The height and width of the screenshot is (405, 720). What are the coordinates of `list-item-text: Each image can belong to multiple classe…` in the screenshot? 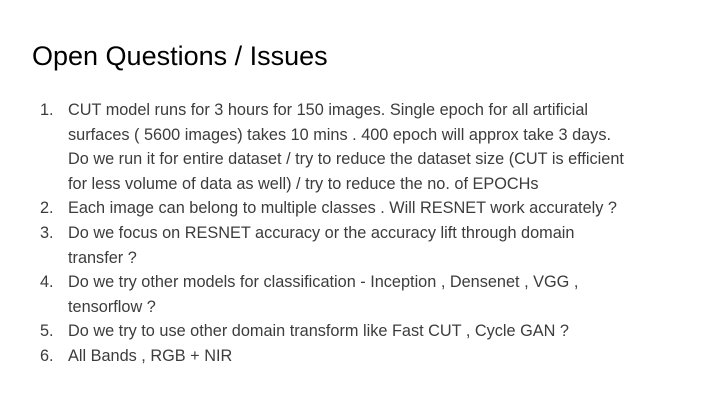 It's located at (342, 208).